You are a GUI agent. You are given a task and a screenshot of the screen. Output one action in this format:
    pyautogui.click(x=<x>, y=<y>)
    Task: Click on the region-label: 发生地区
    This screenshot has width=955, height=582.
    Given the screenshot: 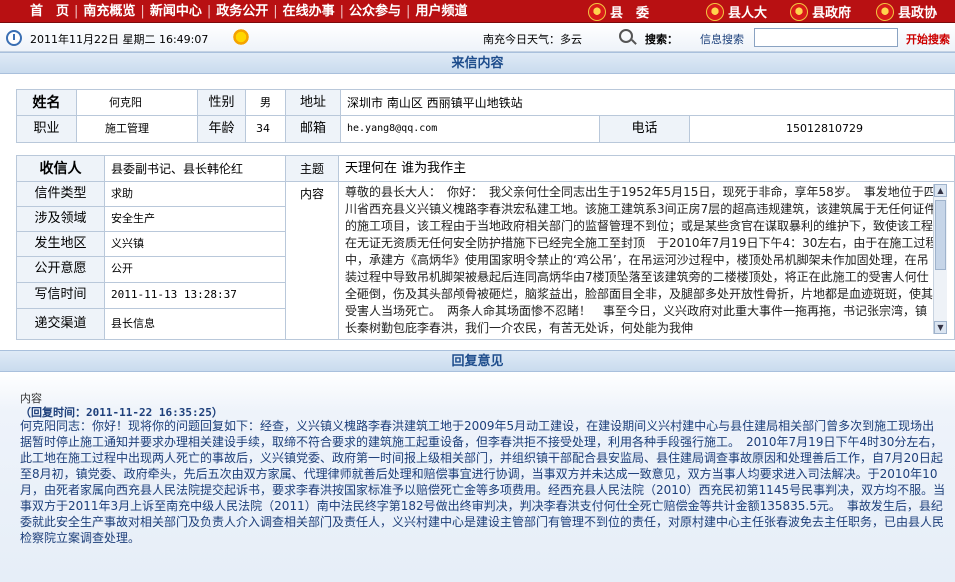 What is the action you would take?
    pyautogui.click(x=61, y=244)
    